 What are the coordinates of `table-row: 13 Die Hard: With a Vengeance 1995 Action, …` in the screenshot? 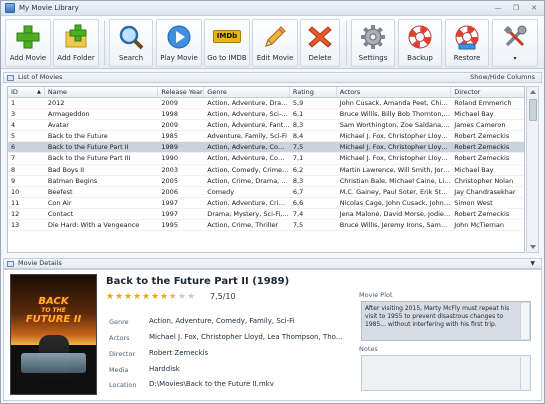 It's located at (266, 226).